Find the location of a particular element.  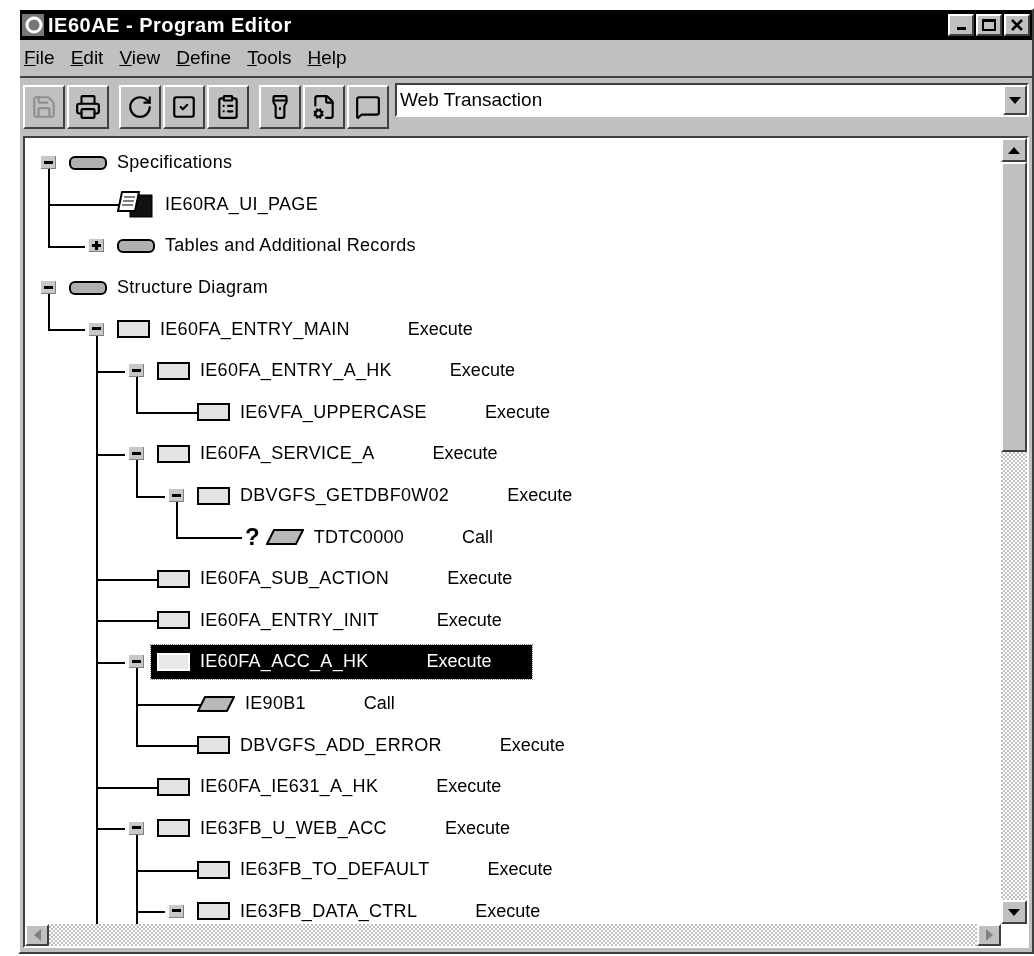

item-name: IE63FB_U_WEB_ACC is located at coordinates (293, 828).